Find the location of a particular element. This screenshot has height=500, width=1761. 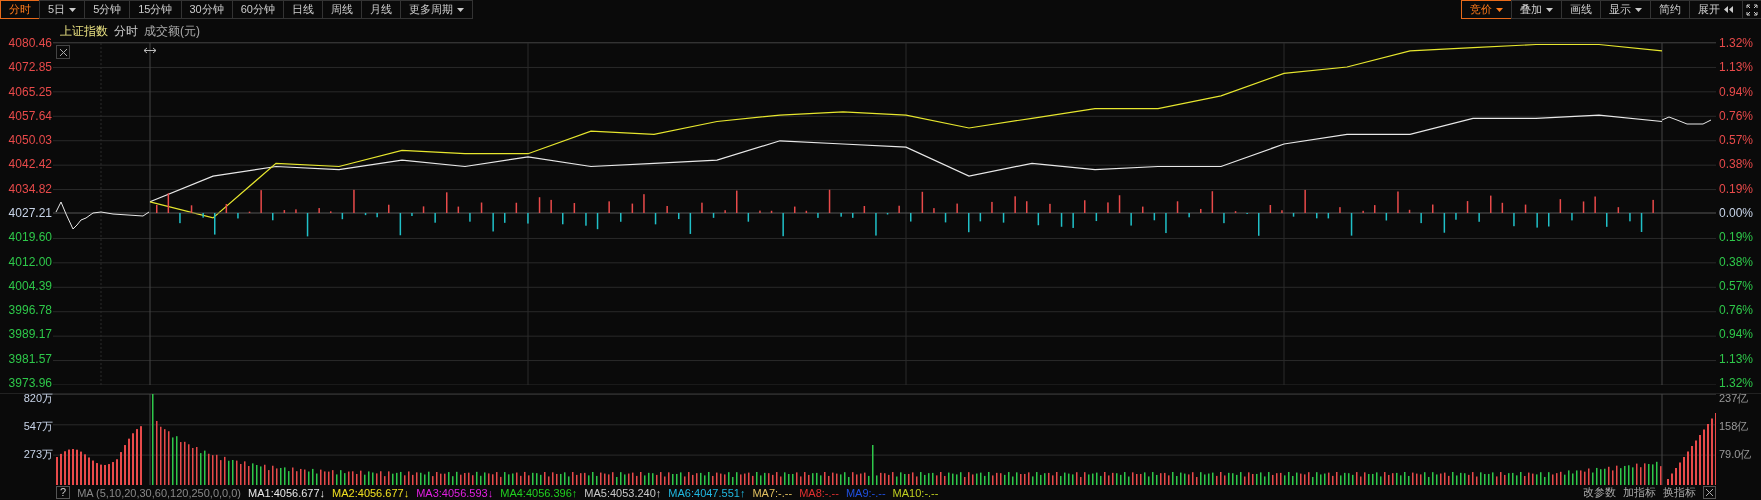

period-tab: 30分钟 is located at coordinates (206, 9).